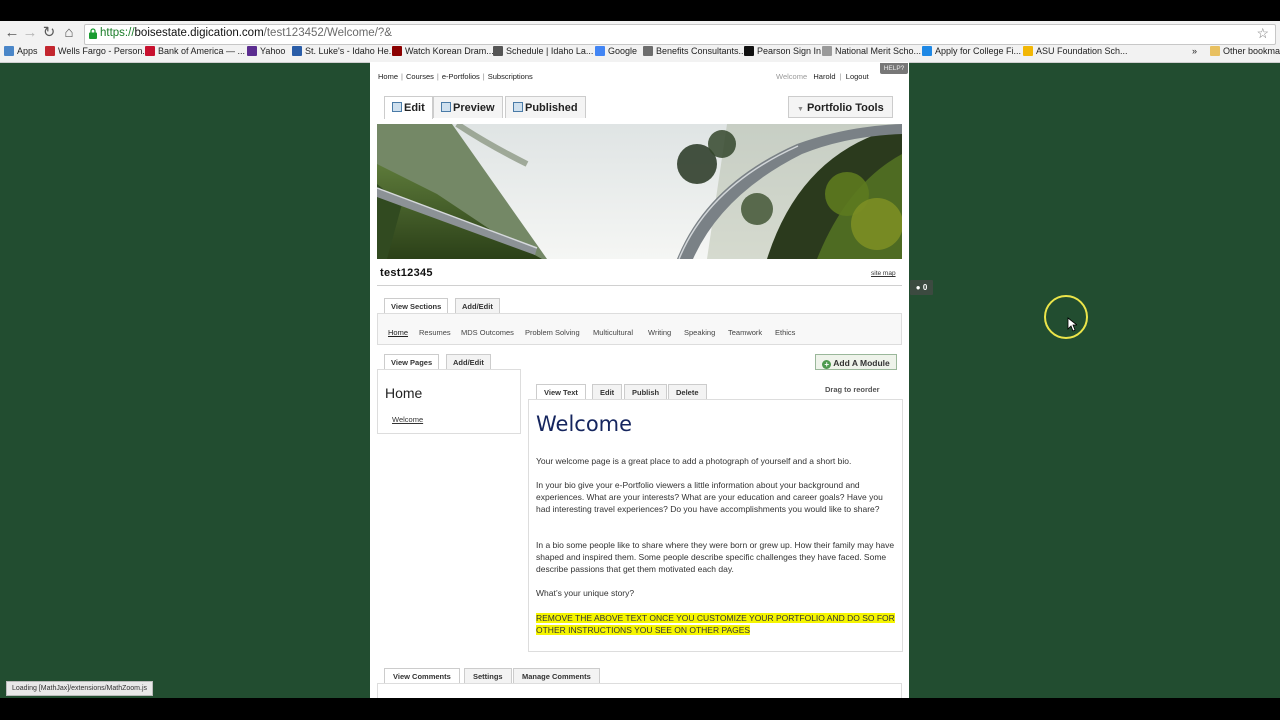 Image resolution: width=1280 pixels, height=720 pixels. What do you see at coordinates (435, 332) in the screenshot?
I see `section-resumes: Resumes` at bounding box center [435, 332].